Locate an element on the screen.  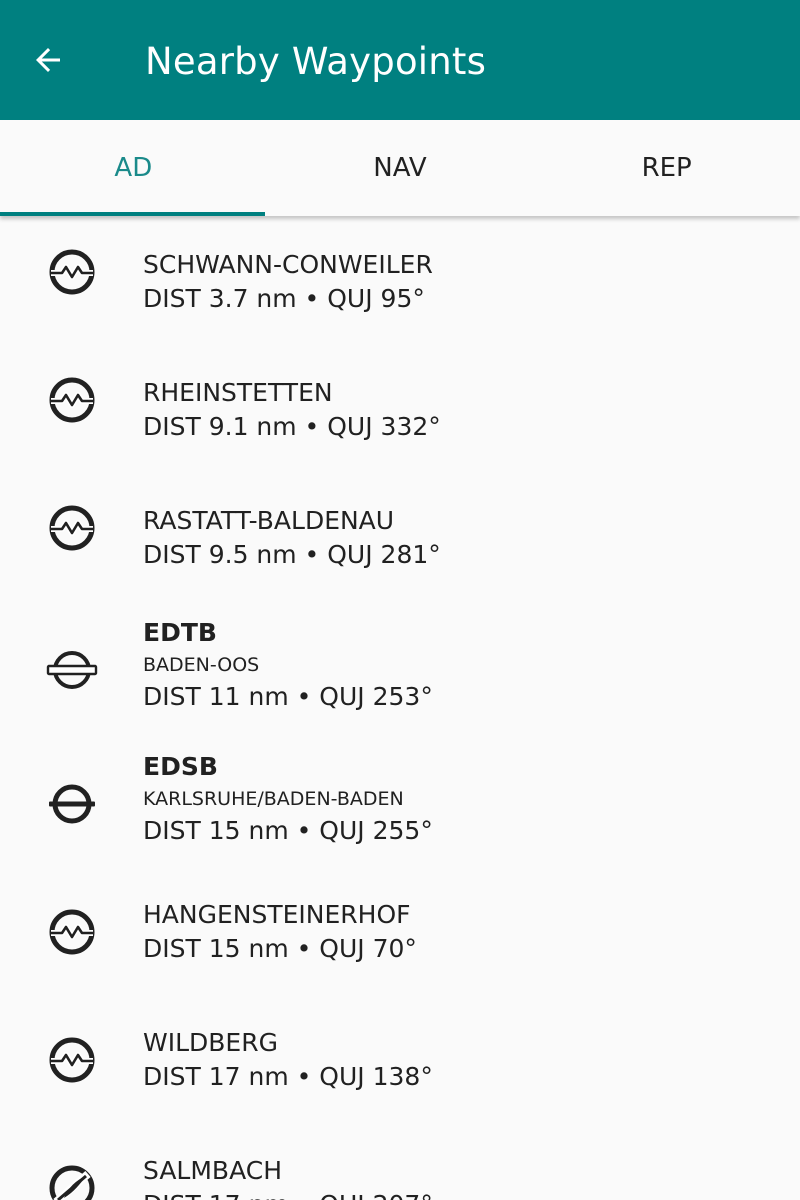
waypoint-distance: DIST 3.7 nm • QUJ 95° is located at coordinates (284, 298).